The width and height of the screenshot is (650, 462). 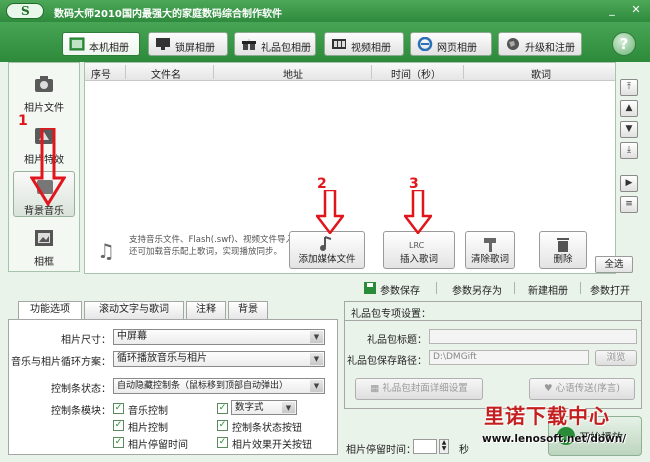 What do you see at coordinates (118, 442) in the screenshot?
I see `photo-stay-time-checkbox: ✓` at bounding box center [118, 442].